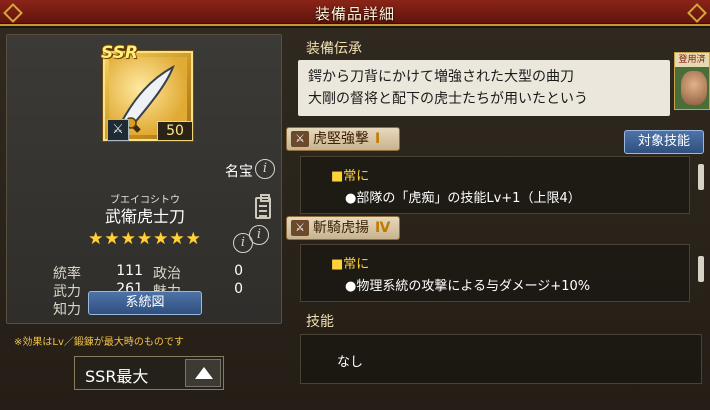 The height and width of the screenshot is (410, 710). I want to click on stats-info-icon: i, so click(259, 235).